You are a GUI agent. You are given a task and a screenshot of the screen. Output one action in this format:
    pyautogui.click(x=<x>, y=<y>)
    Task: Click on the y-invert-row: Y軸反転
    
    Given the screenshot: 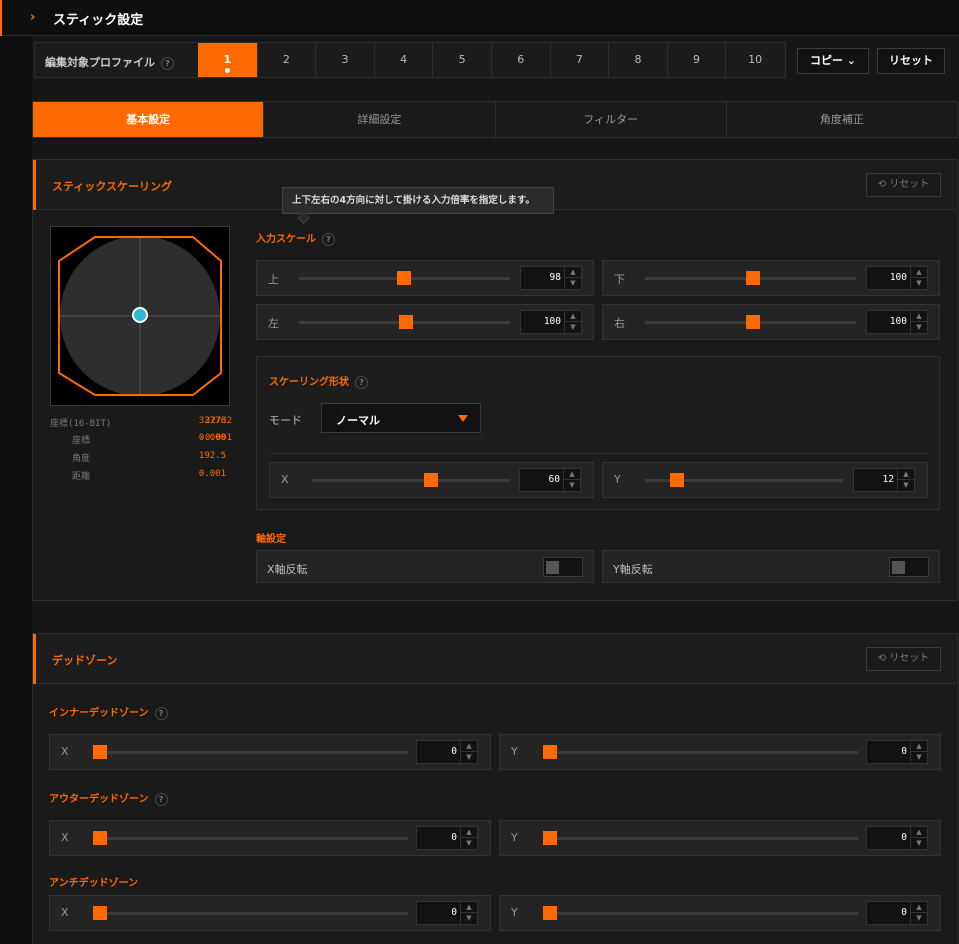 What is the action you would take?
    pyautogui.click(x=771, y=566)
    